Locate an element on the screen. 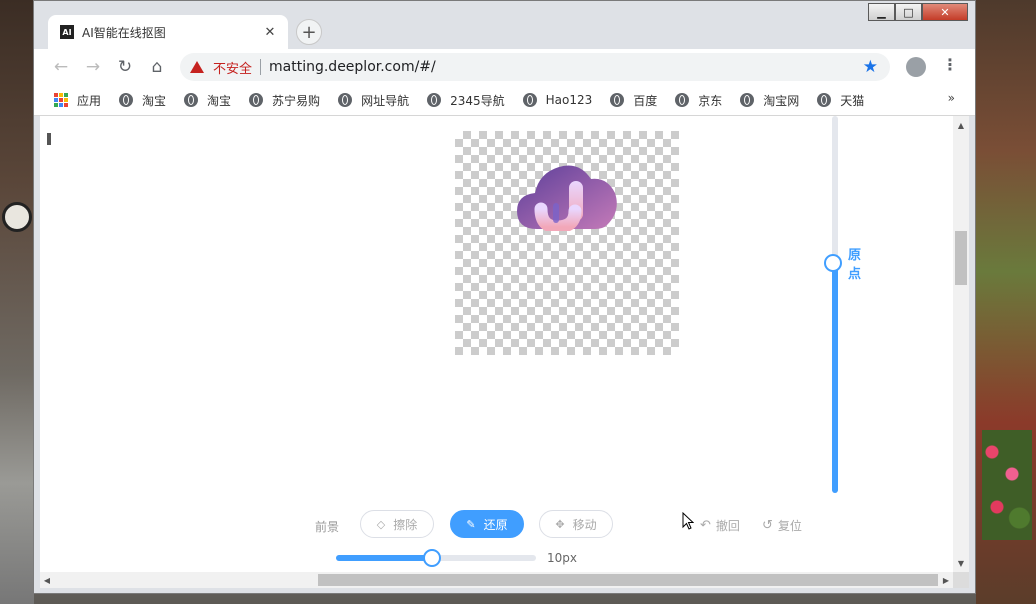 The height and width of the screenshot is (604, 1036). bookmark-item: 百度 is located at coordinates (633, 100).